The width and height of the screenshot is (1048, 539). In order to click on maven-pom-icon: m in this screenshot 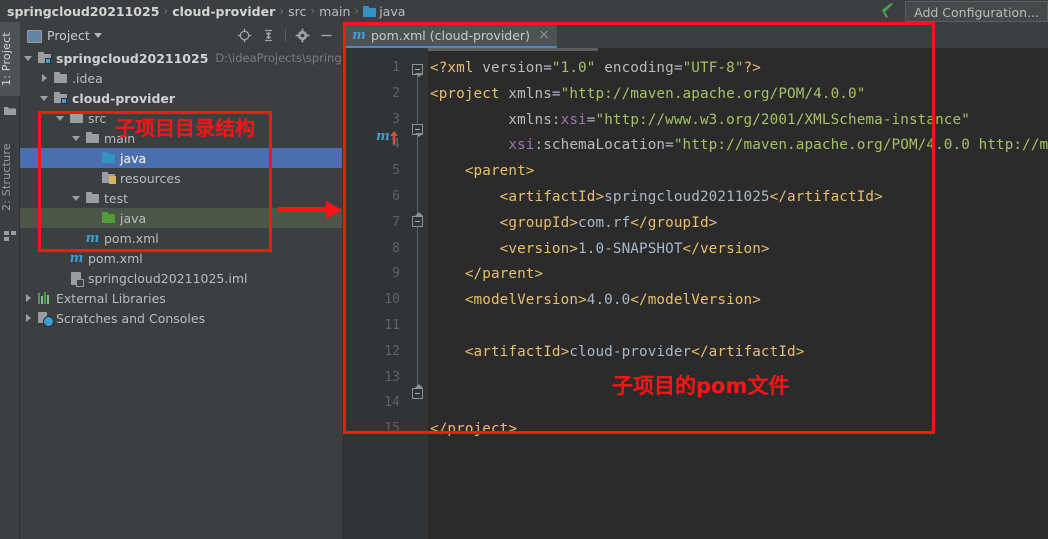, I will do `click(76, 258)`.